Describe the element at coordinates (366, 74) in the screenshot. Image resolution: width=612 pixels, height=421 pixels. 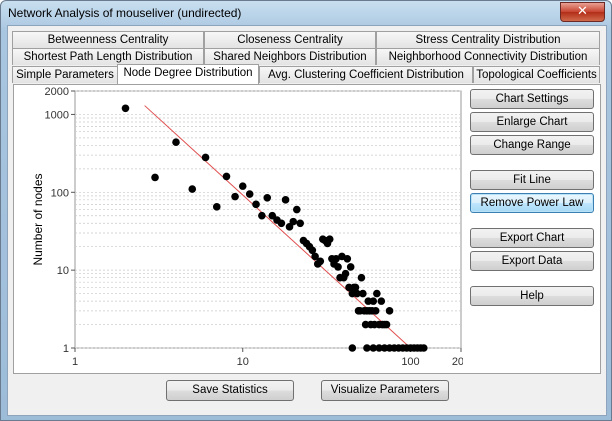
I see `tab-avg-clustering-coefficient-distribution: Avg. Clustering Coefficient Distribution` at that location.